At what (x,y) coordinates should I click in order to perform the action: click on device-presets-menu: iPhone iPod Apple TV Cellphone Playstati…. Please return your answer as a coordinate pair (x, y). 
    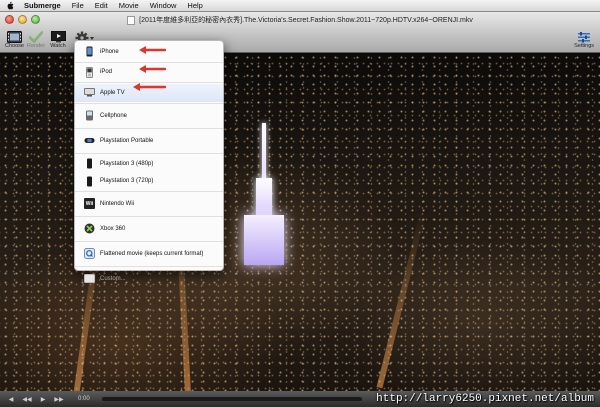
    Looking at the image, I should click on (149, 162).